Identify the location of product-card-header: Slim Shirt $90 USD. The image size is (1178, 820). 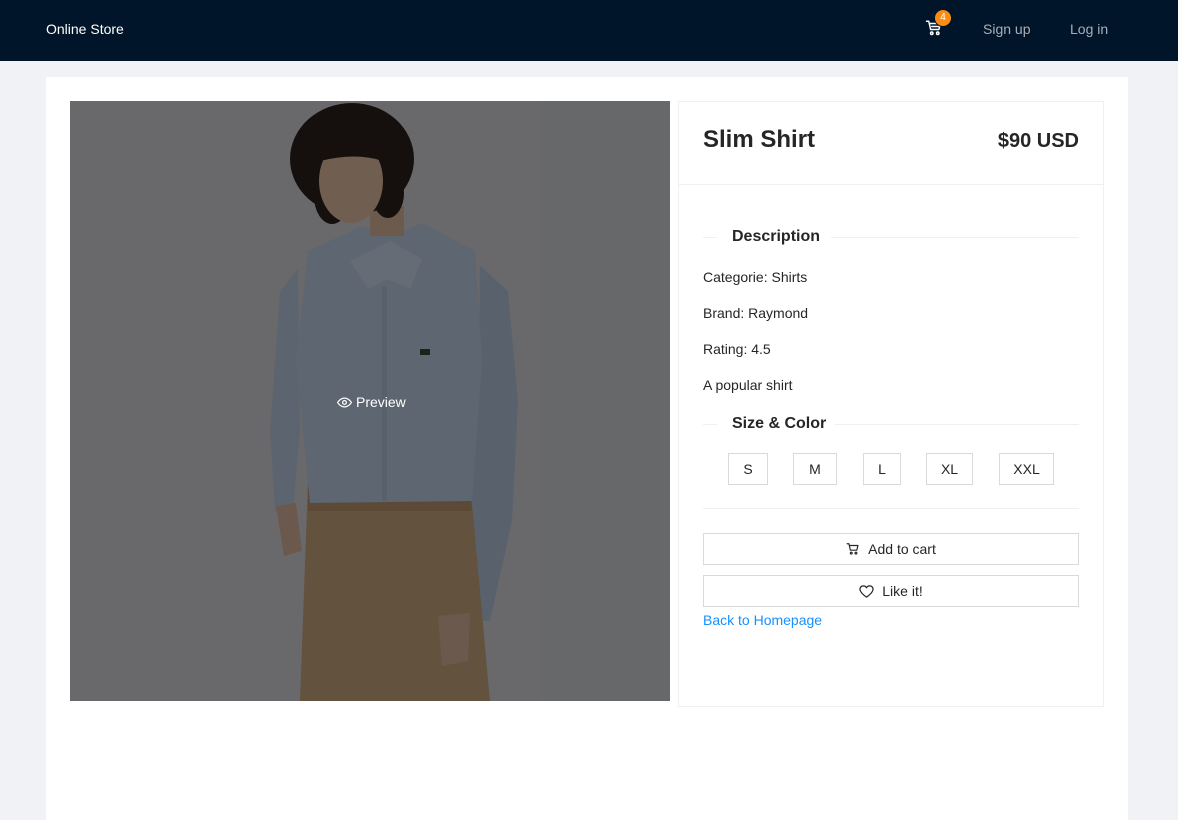
(891, 143).